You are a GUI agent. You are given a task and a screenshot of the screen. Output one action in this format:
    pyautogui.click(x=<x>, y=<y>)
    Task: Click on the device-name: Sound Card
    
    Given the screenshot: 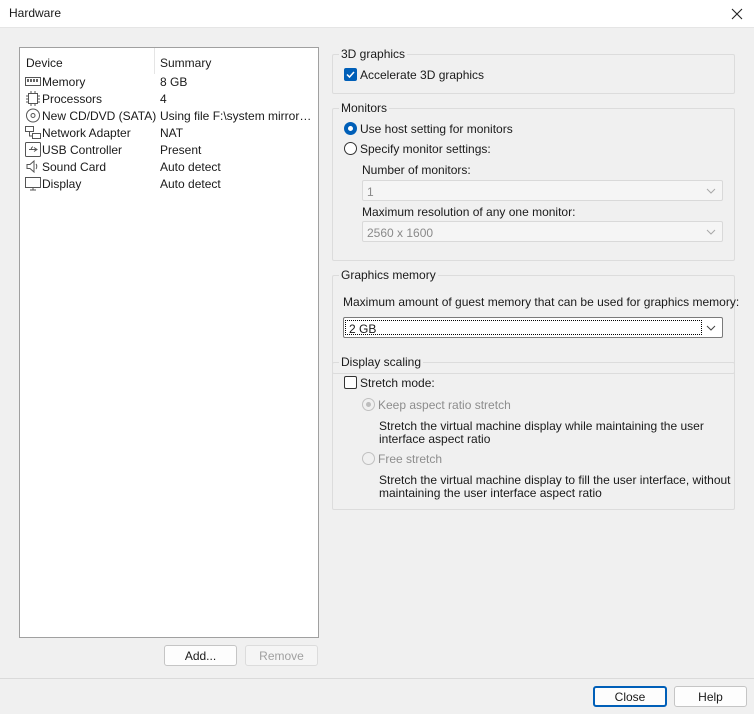 What is the action you would take?
    pyautogui.click(x=74, y=167)
    